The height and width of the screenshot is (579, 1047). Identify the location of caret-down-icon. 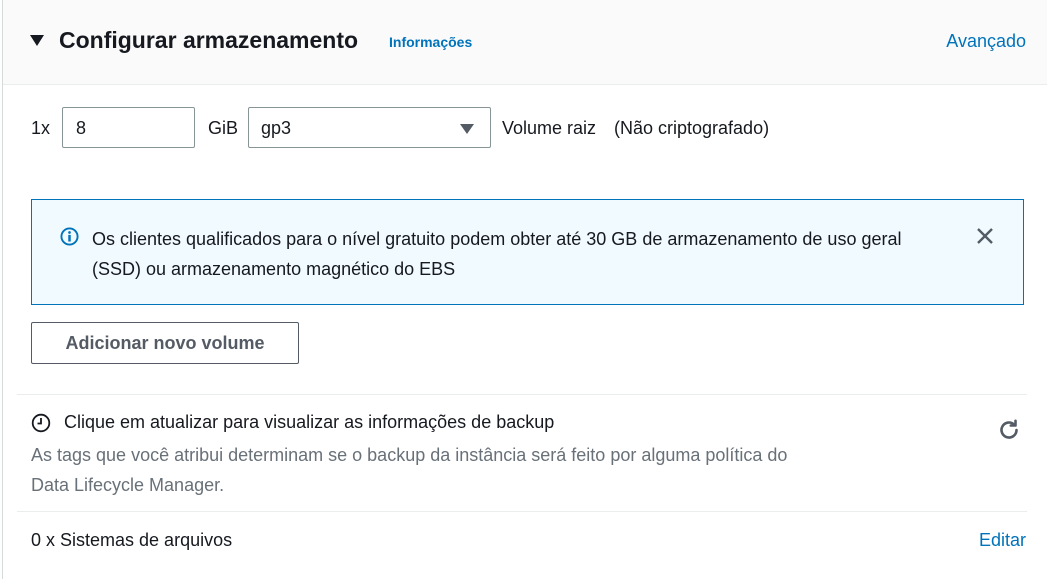
(37, 40).